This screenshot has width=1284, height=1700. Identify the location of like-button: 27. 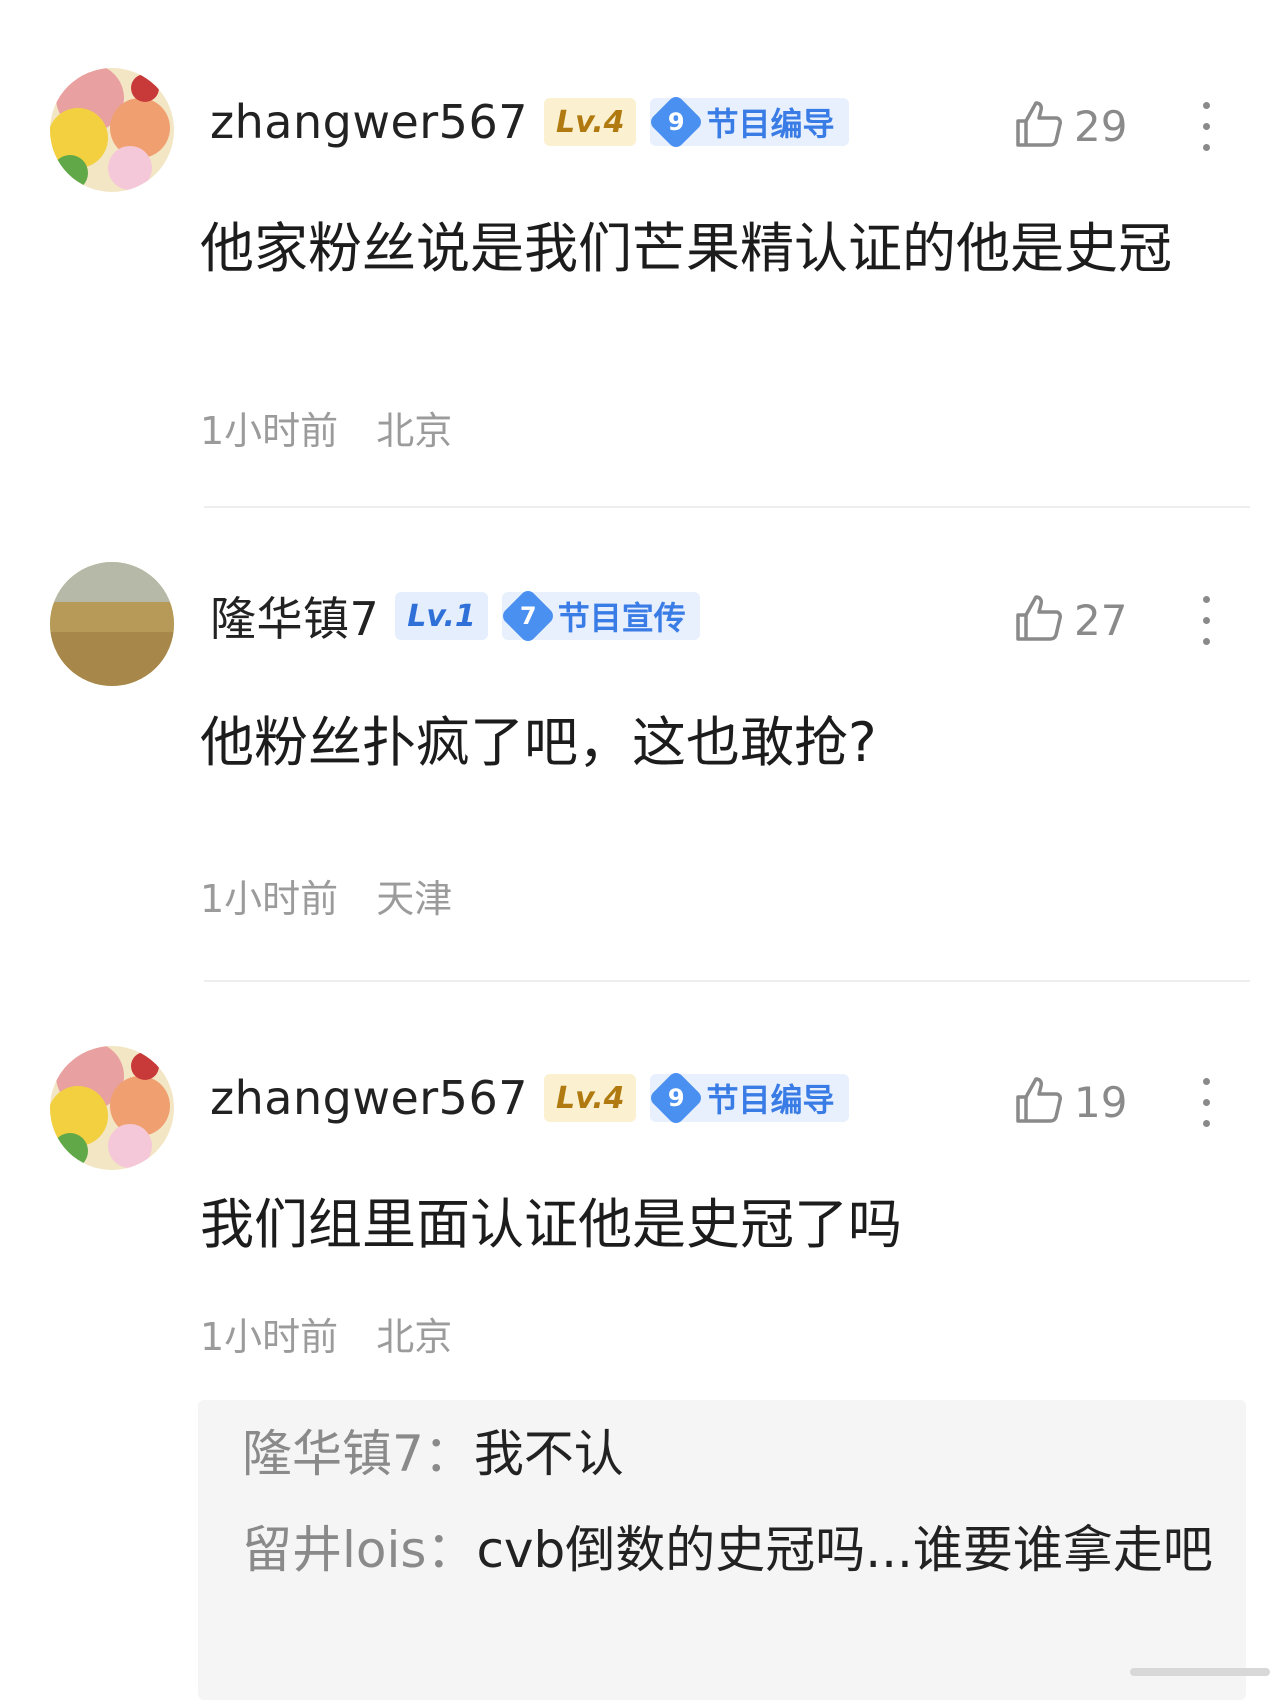
(1069, 620).